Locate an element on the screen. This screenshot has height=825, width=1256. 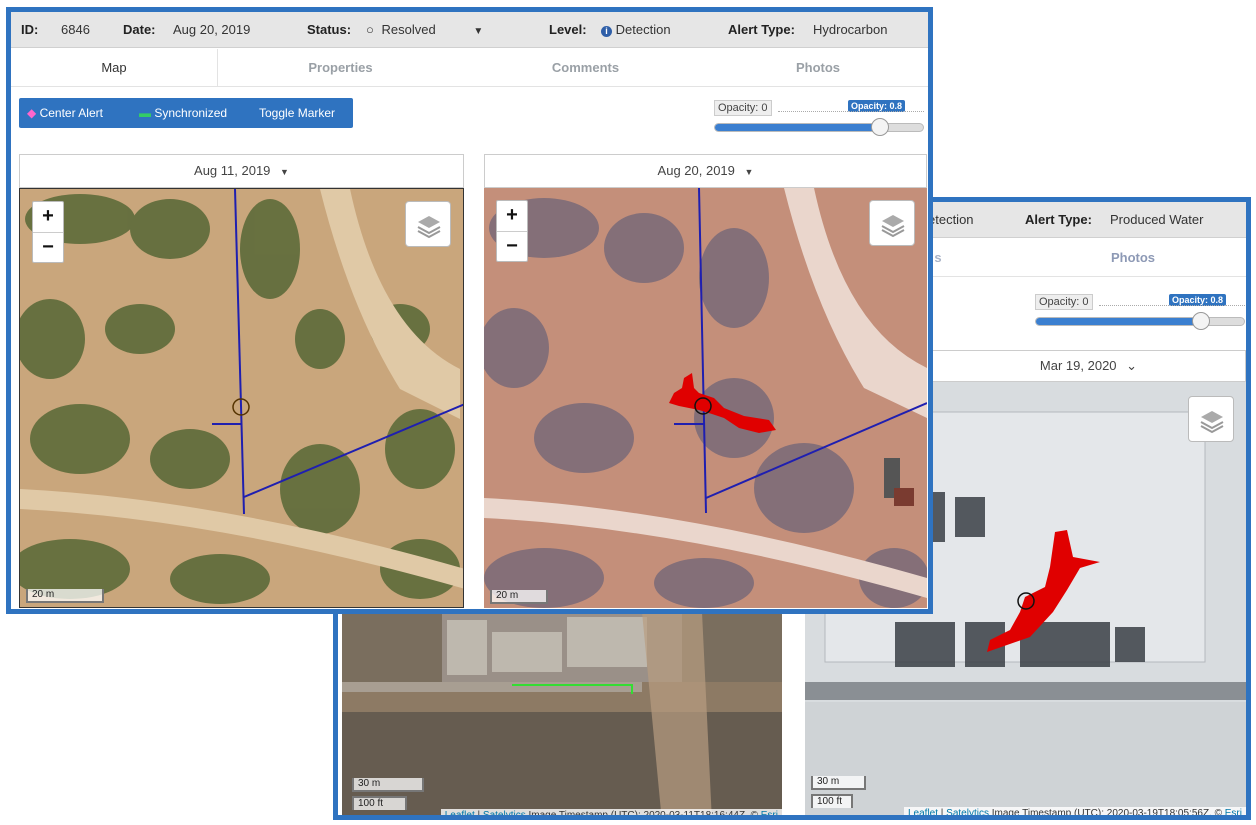
level-label: Level: is located at coordinates (568, 29).